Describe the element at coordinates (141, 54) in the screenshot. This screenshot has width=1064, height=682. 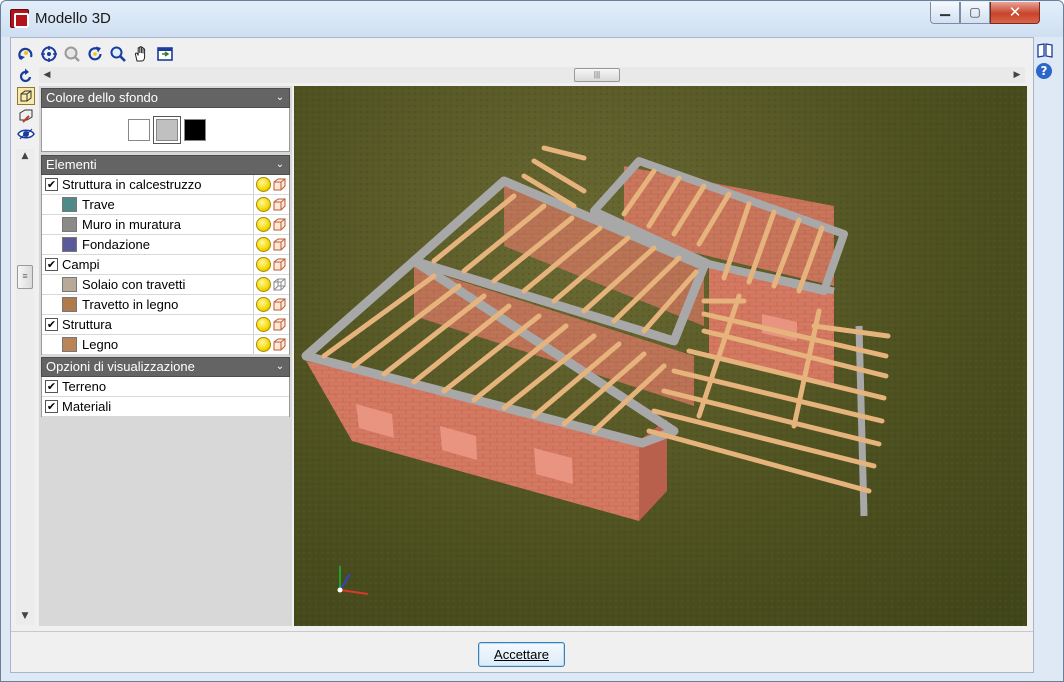
I see `pan-hand-icon` at that location.